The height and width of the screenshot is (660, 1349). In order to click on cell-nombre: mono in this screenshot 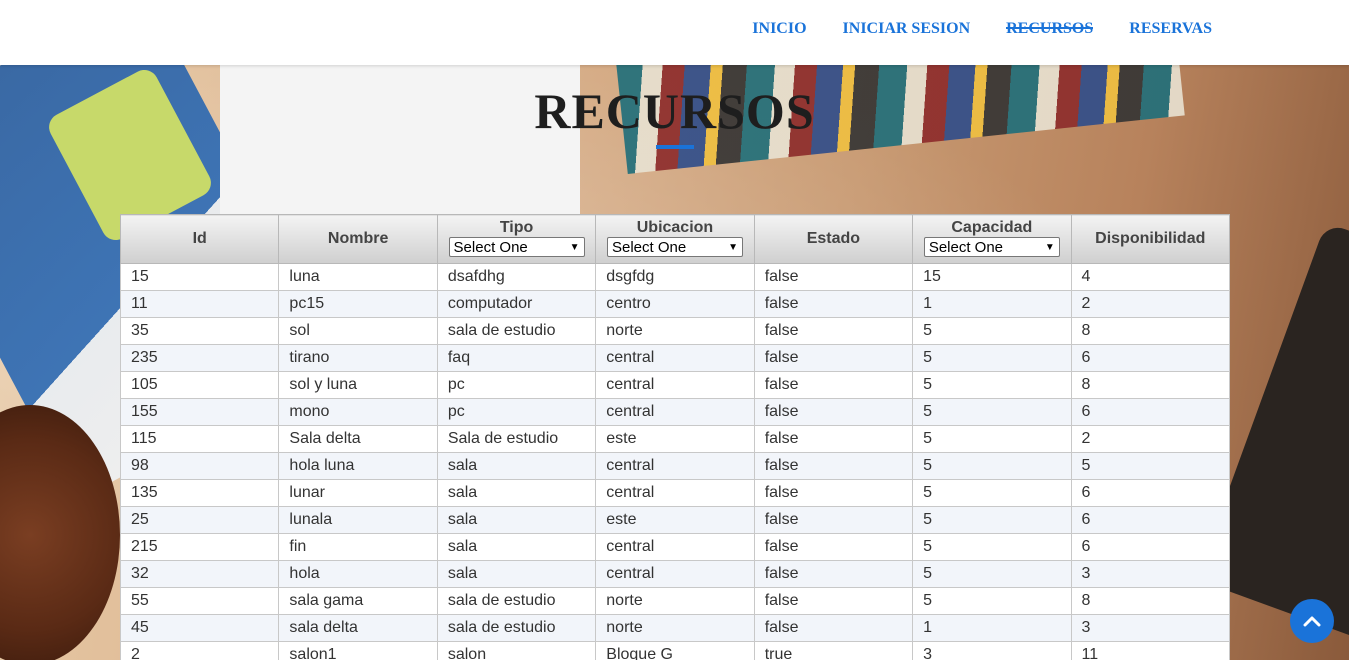, I will do `click(358, 412)`.